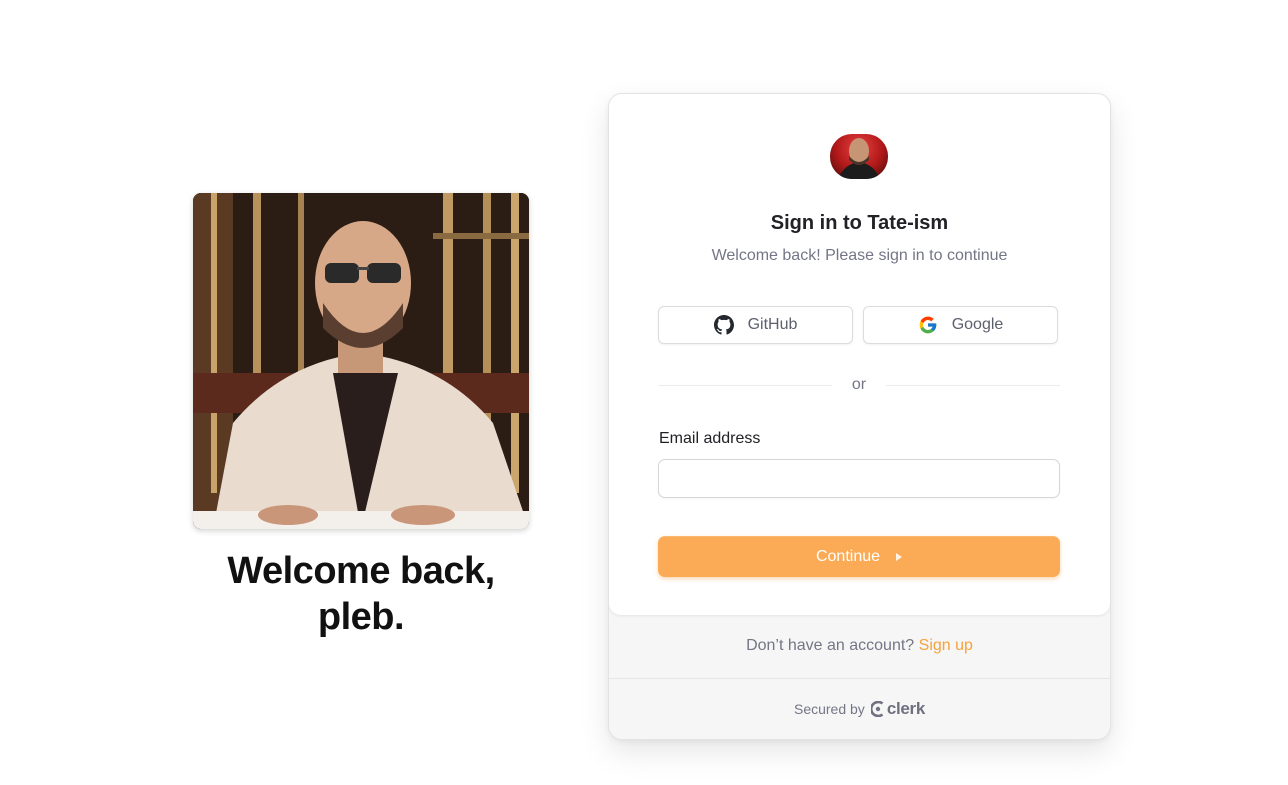  What do you see at coordinates (859, 478) in the screenshot?
I see `email-field` at bounding box center [859, 478].